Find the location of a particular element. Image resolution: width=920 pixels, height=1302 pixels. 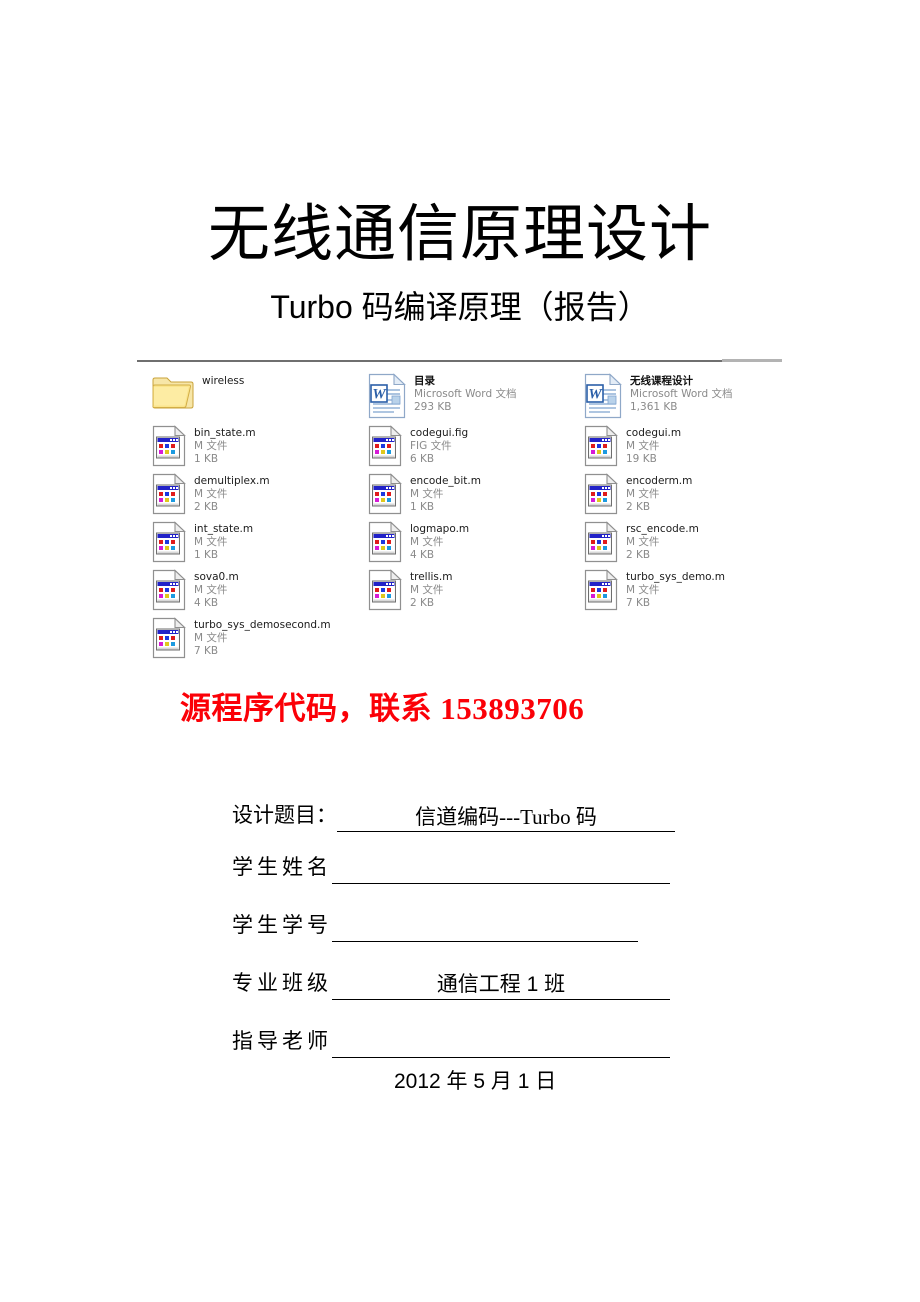

file-name: trellis.m is located at coordinates (431, 576).